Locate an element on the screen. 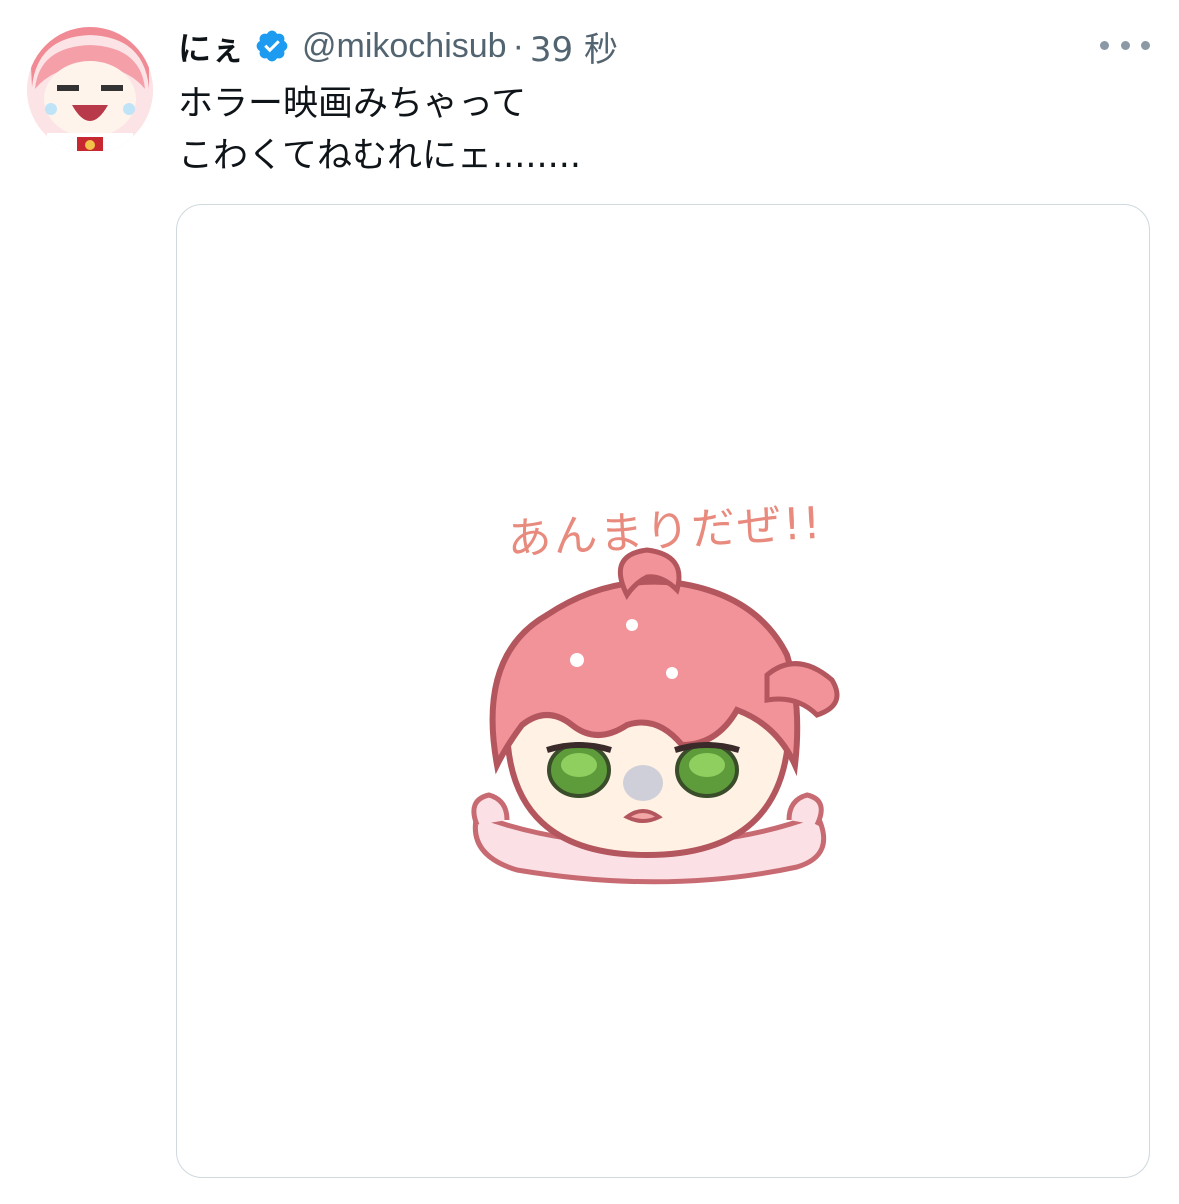 This screenshot has width=1179, height=1204. avatar is located at coordinates (90, 90).